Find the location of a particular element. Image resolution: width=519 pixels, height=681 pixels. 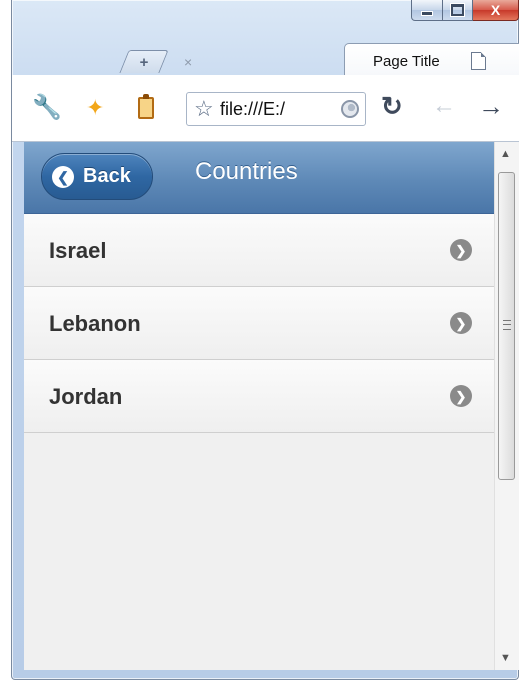

grip-icon is located at coordinates (507, 325).